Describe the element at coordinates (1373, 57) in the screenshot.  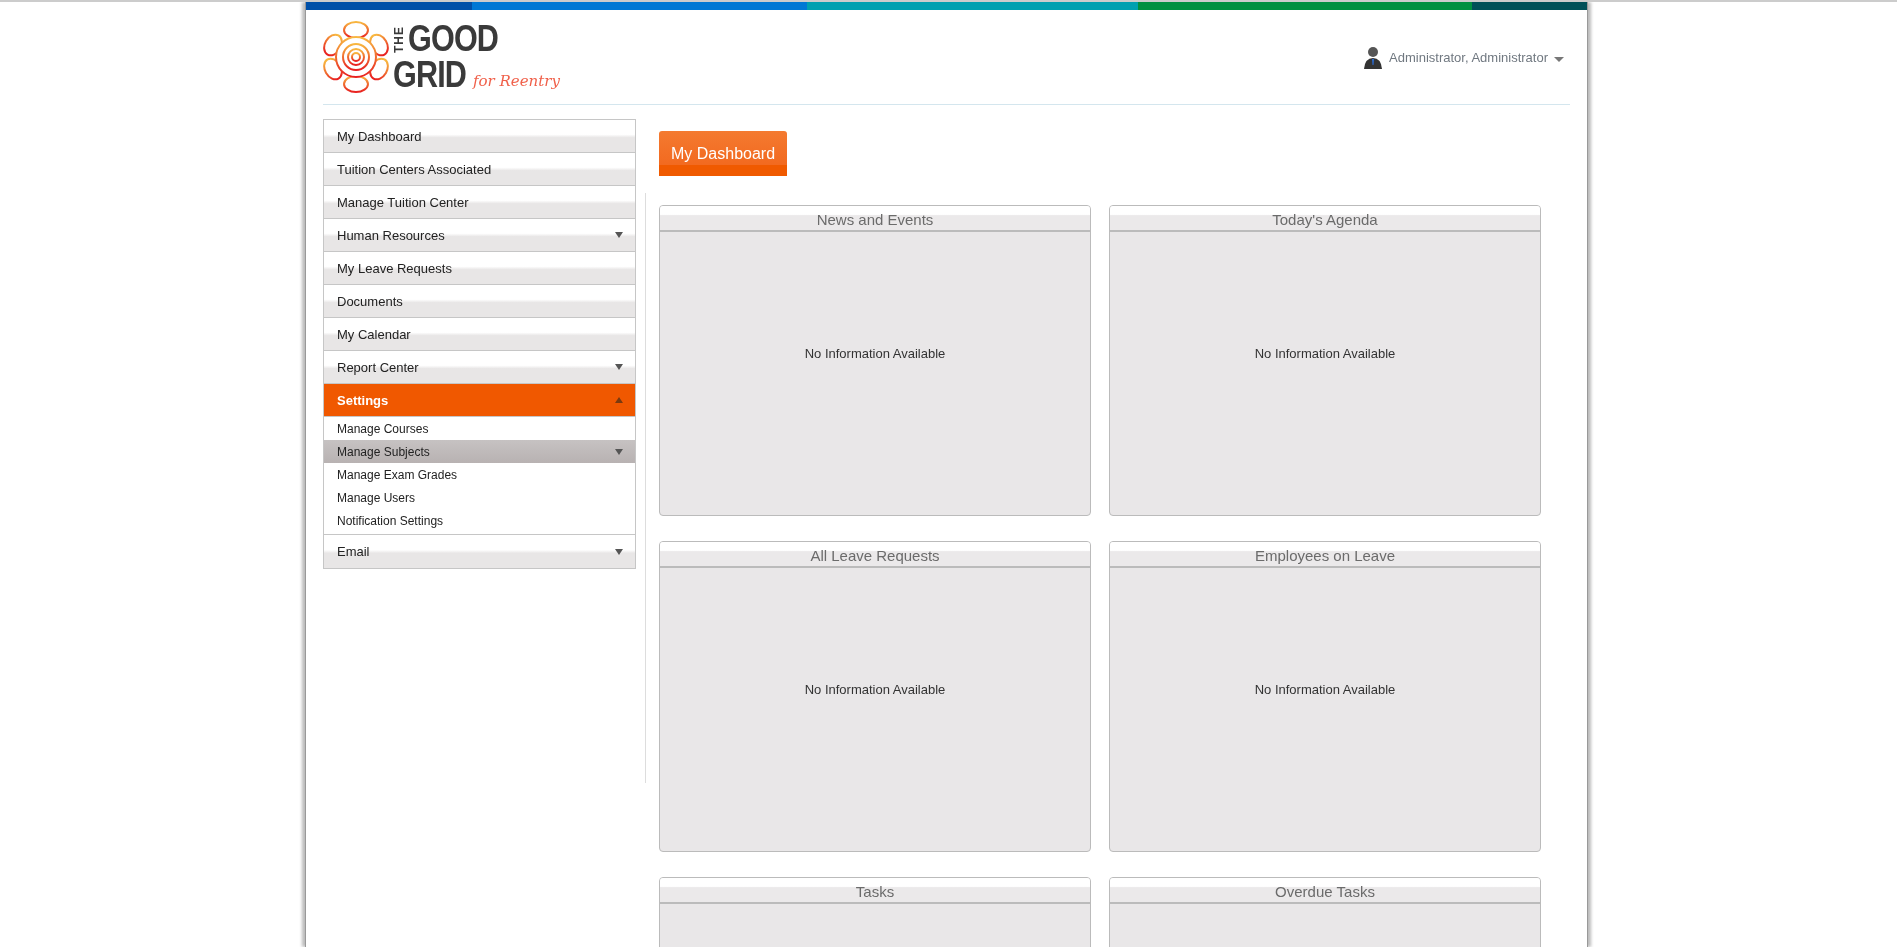
I see `user-avatar-icon` at that location.